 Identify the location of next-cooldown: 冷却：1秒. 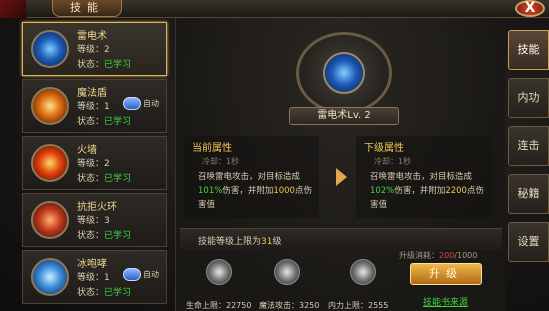
(393, 161).